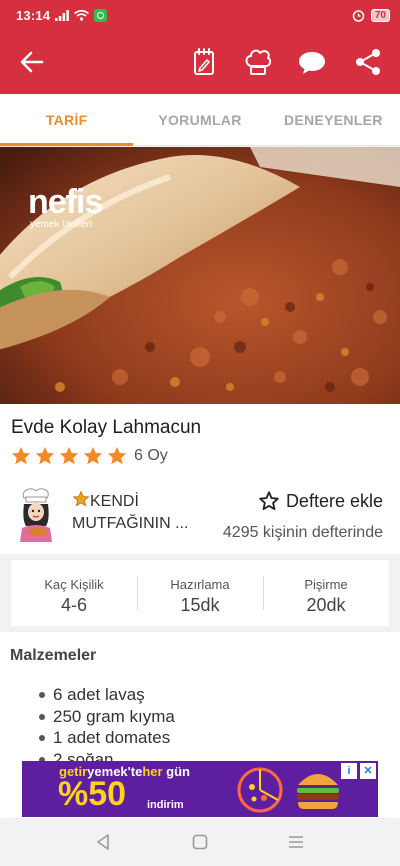 The width and height of the screenshot is (400, 866). What do you see at coordinates (62, 15) in the screenshot?
I see `signal-icon` at bounding box center [62, 15].